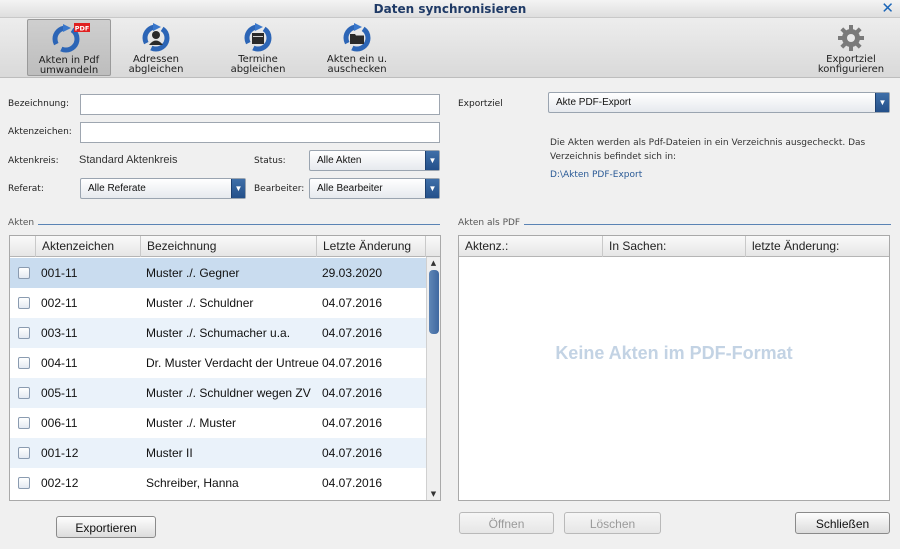 This screenshot has width=900, height=549. What do you see at coordinates (69, 70) in the screenshot?
I see `convert-pdf-label-2: umwandeln` at bounding box center [69, 70].